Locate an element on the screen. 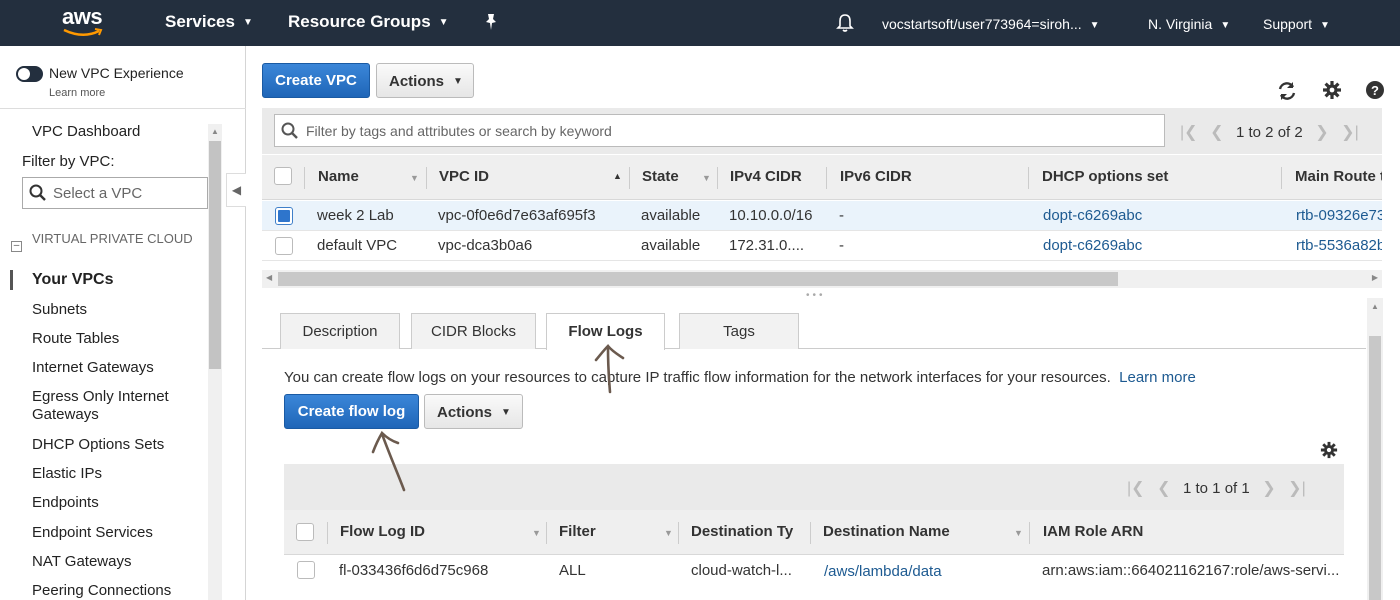 Image resolution: width=1400 pixels, height=600 pixels. vpc-name: default VPC is located at coordinates (357, 245).